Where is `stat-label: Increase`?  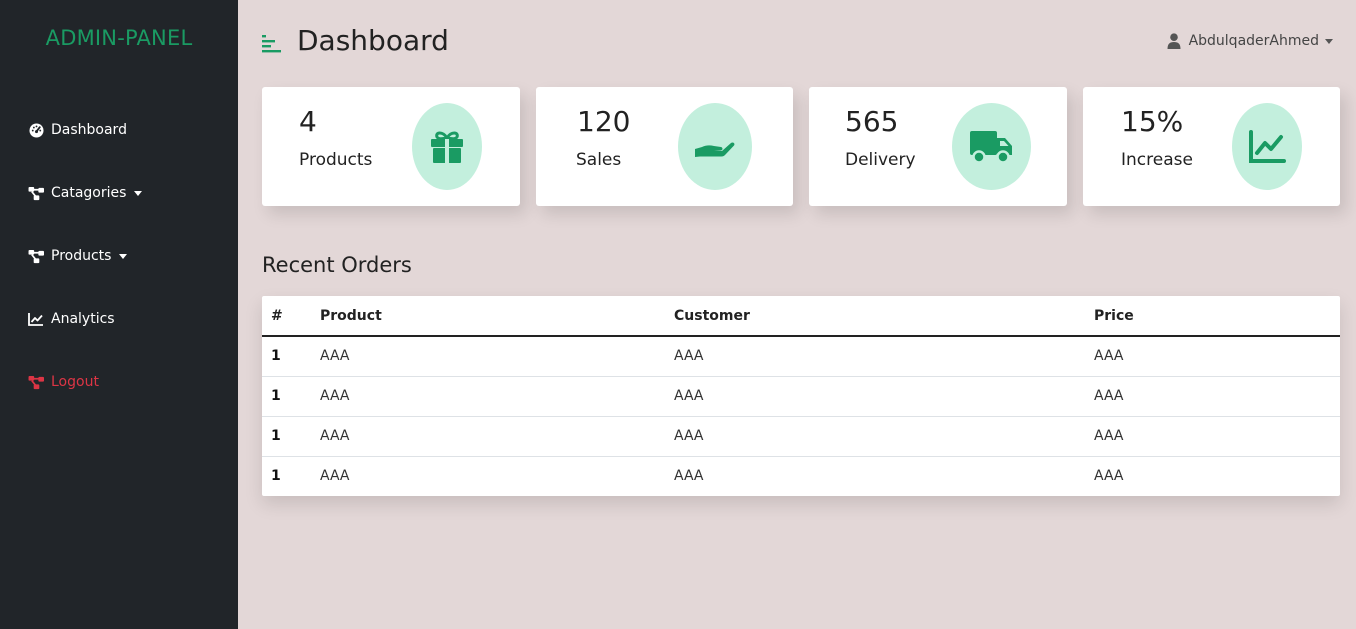
stat-label: Increase is located at coordinates (1157, 160).